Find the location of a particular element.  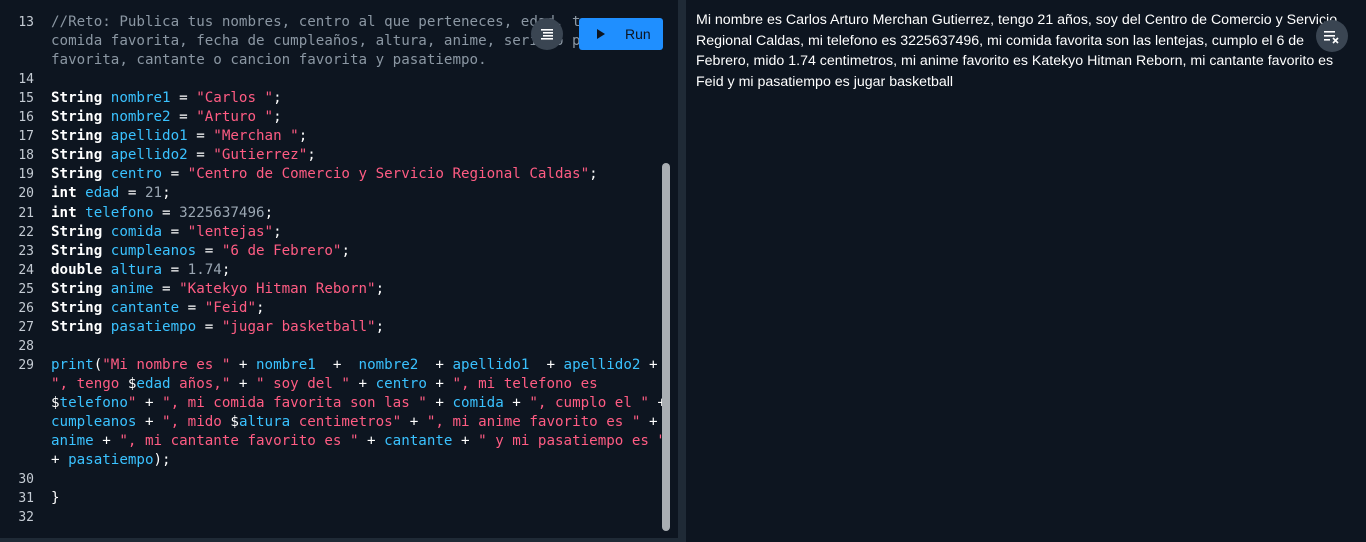

line-number: 20 is located at coordinates (26, 194).